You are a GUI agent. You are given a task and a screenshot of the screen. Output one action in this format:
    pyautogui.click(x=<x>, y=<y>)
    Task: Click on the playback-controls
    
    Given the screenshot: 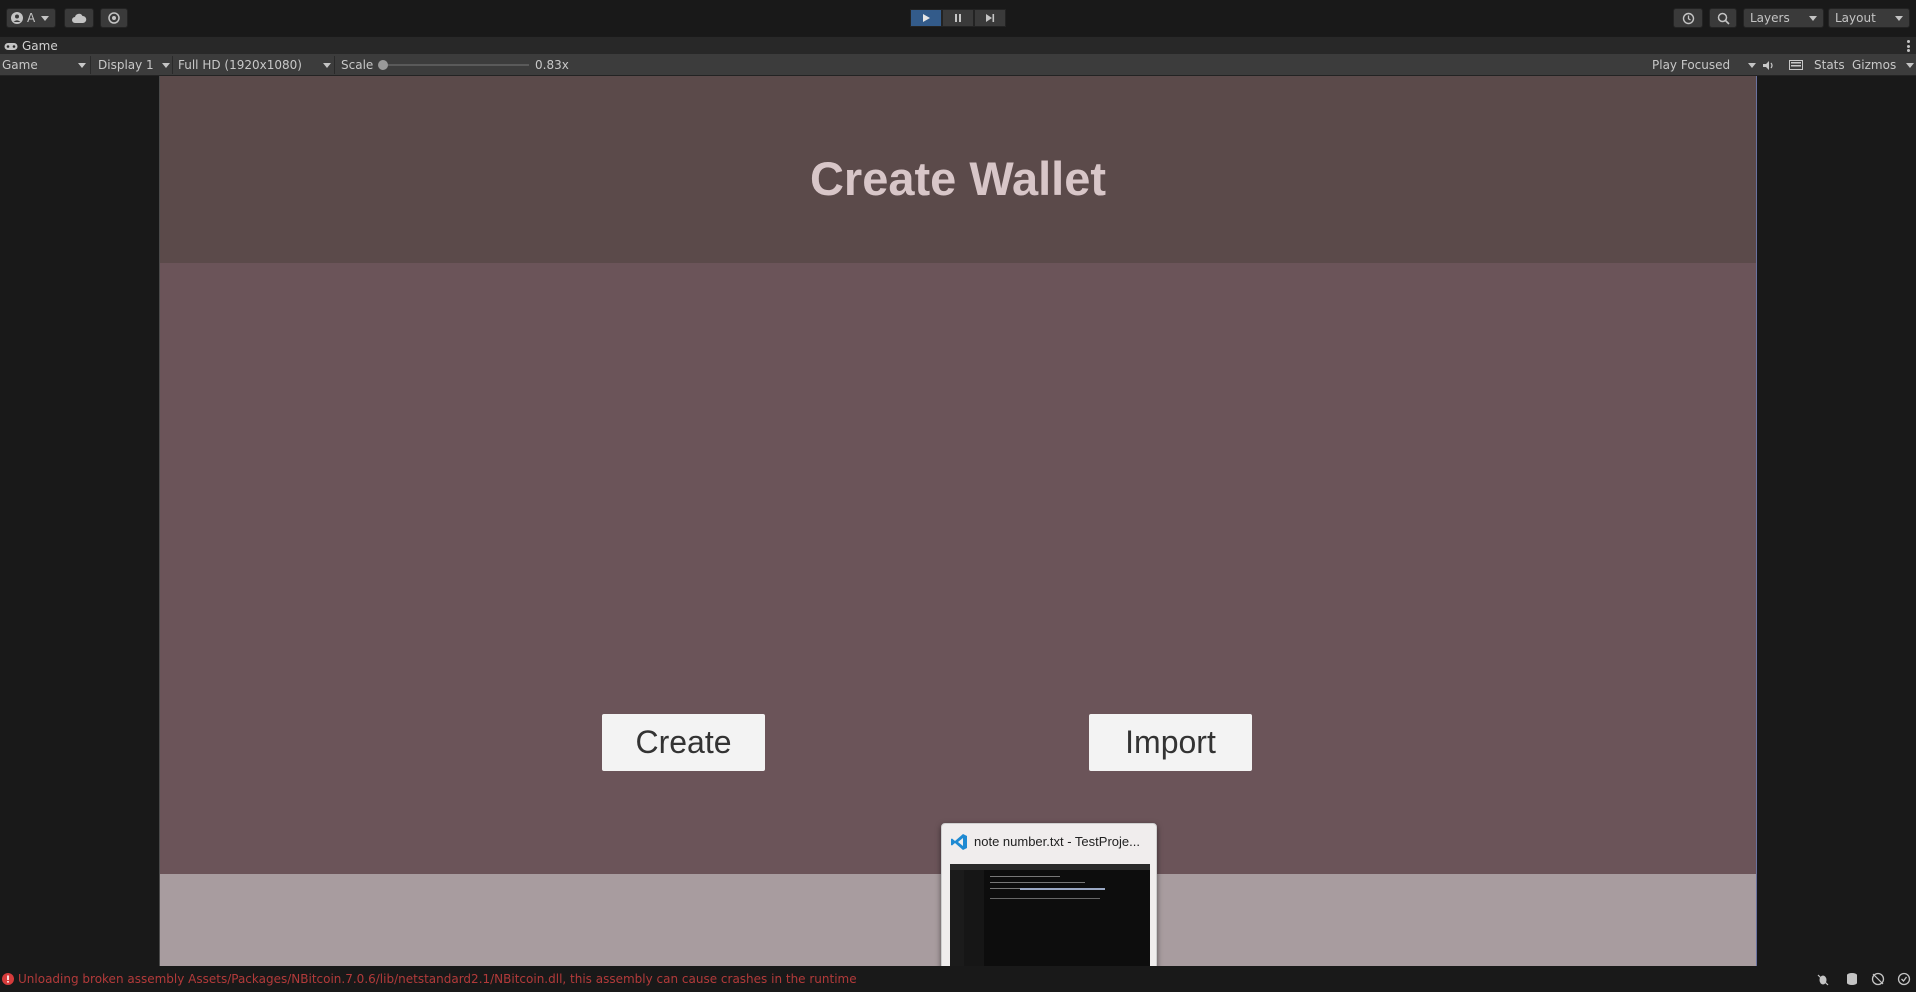 What is the action you would take?
    pyautogui.click(x=958, y=18)
    